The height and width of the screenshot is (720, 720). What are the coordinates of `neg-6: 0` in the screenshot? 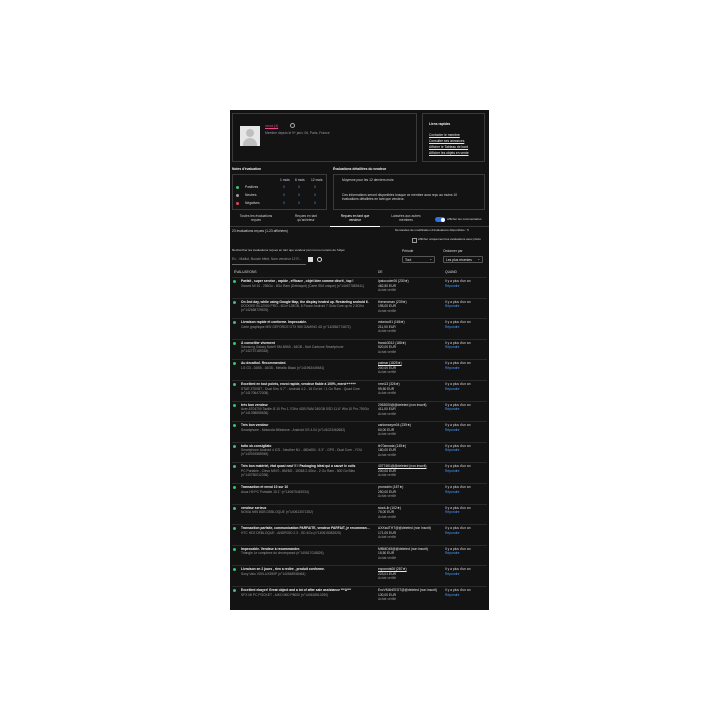 It's located at (299, 203).